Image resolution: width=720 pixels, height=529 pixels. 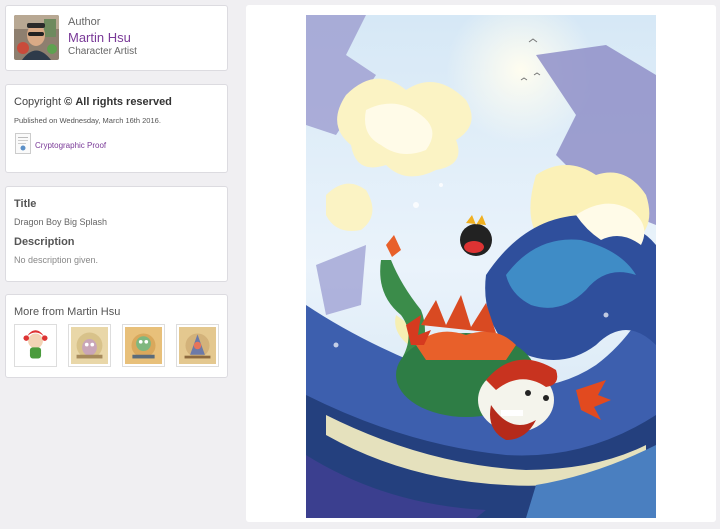 I want to click on avatar, so click(x=36, y=37).